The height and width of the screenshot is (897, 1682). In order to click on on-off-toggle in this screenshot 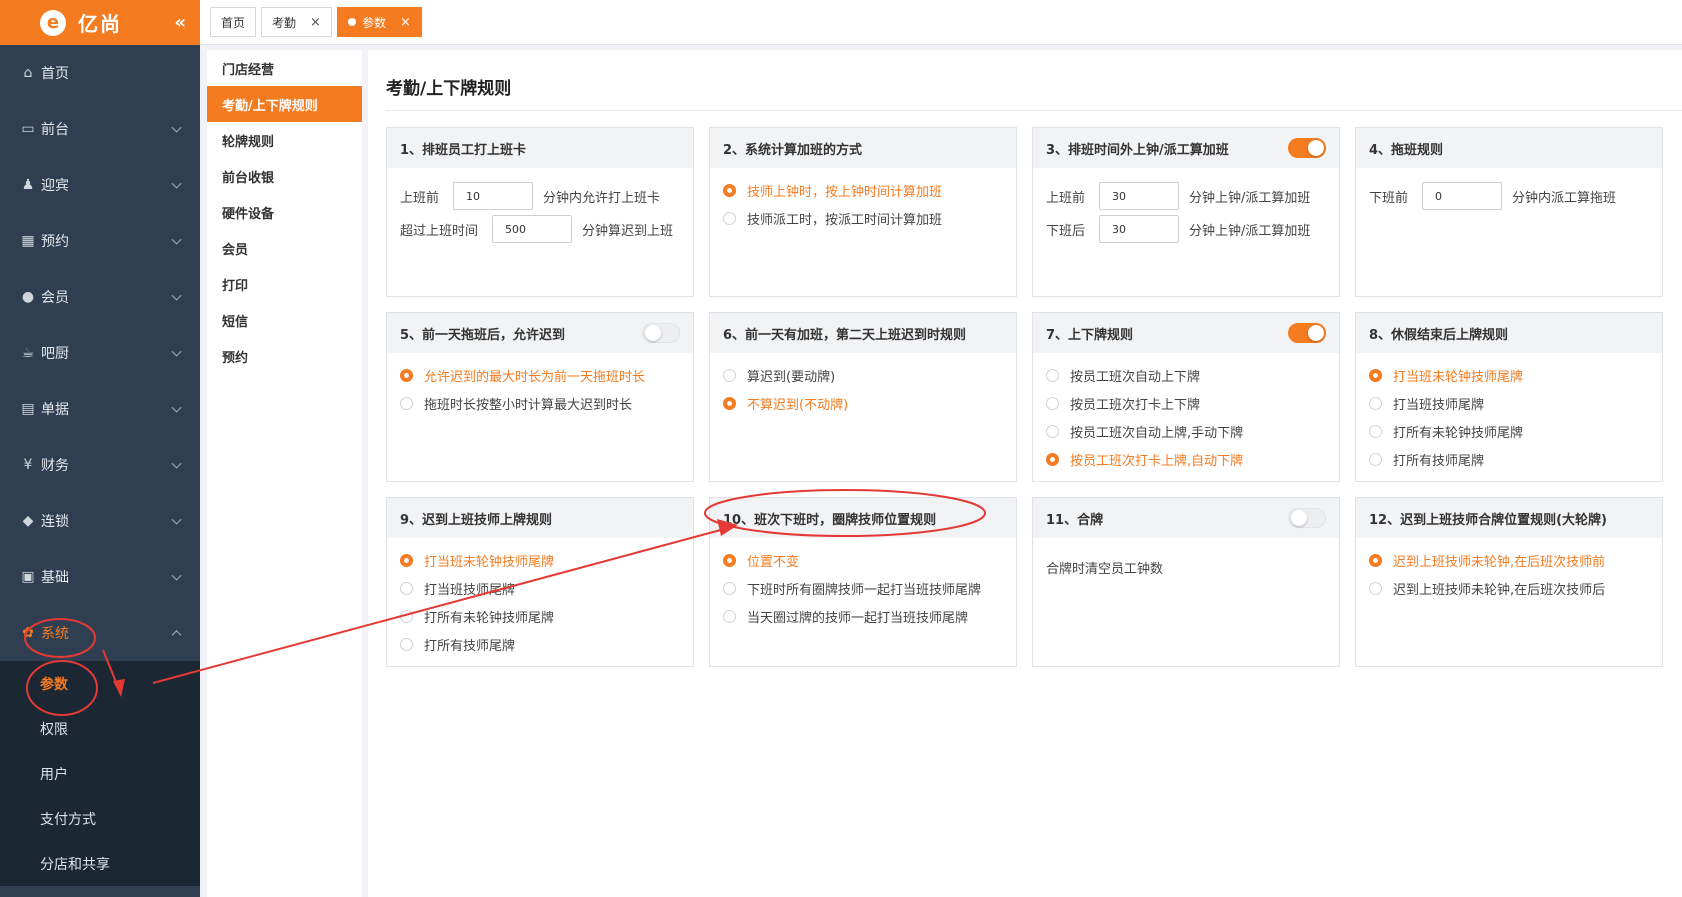, I will do `click(1307, 333)`.